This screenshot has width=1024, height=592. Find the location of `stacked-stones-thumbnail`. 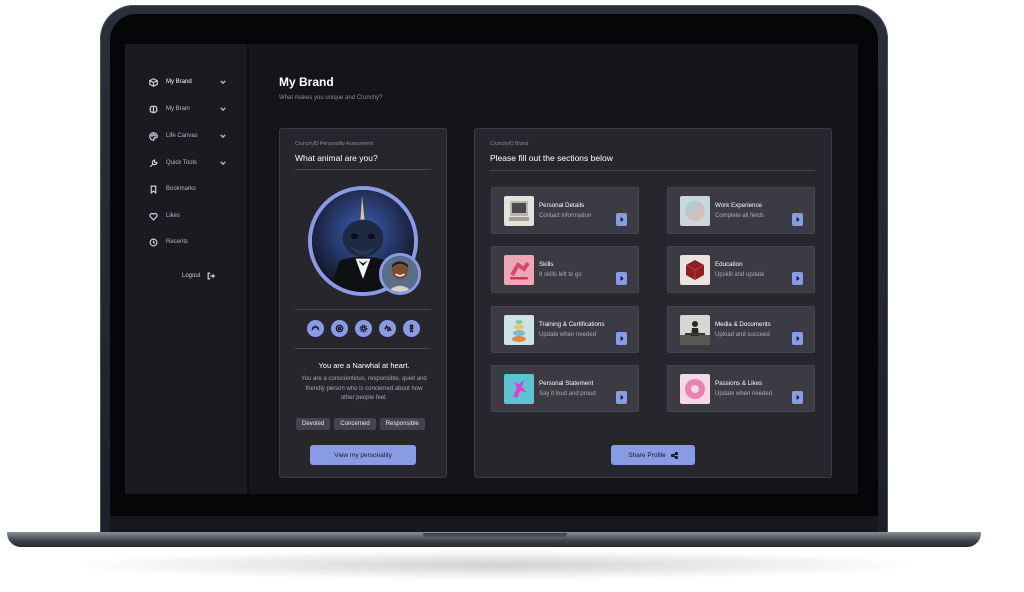

stacked-stones-thumbnail is located at coordinates (519, 330).